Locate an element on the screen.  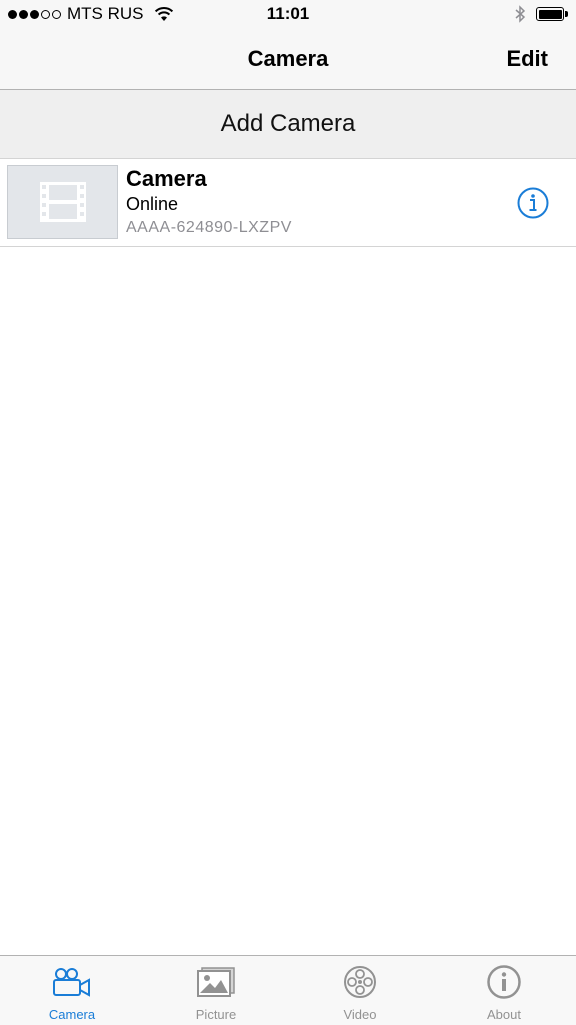
navigation-bar: Camera Edit is located at coordinates (288, 60).